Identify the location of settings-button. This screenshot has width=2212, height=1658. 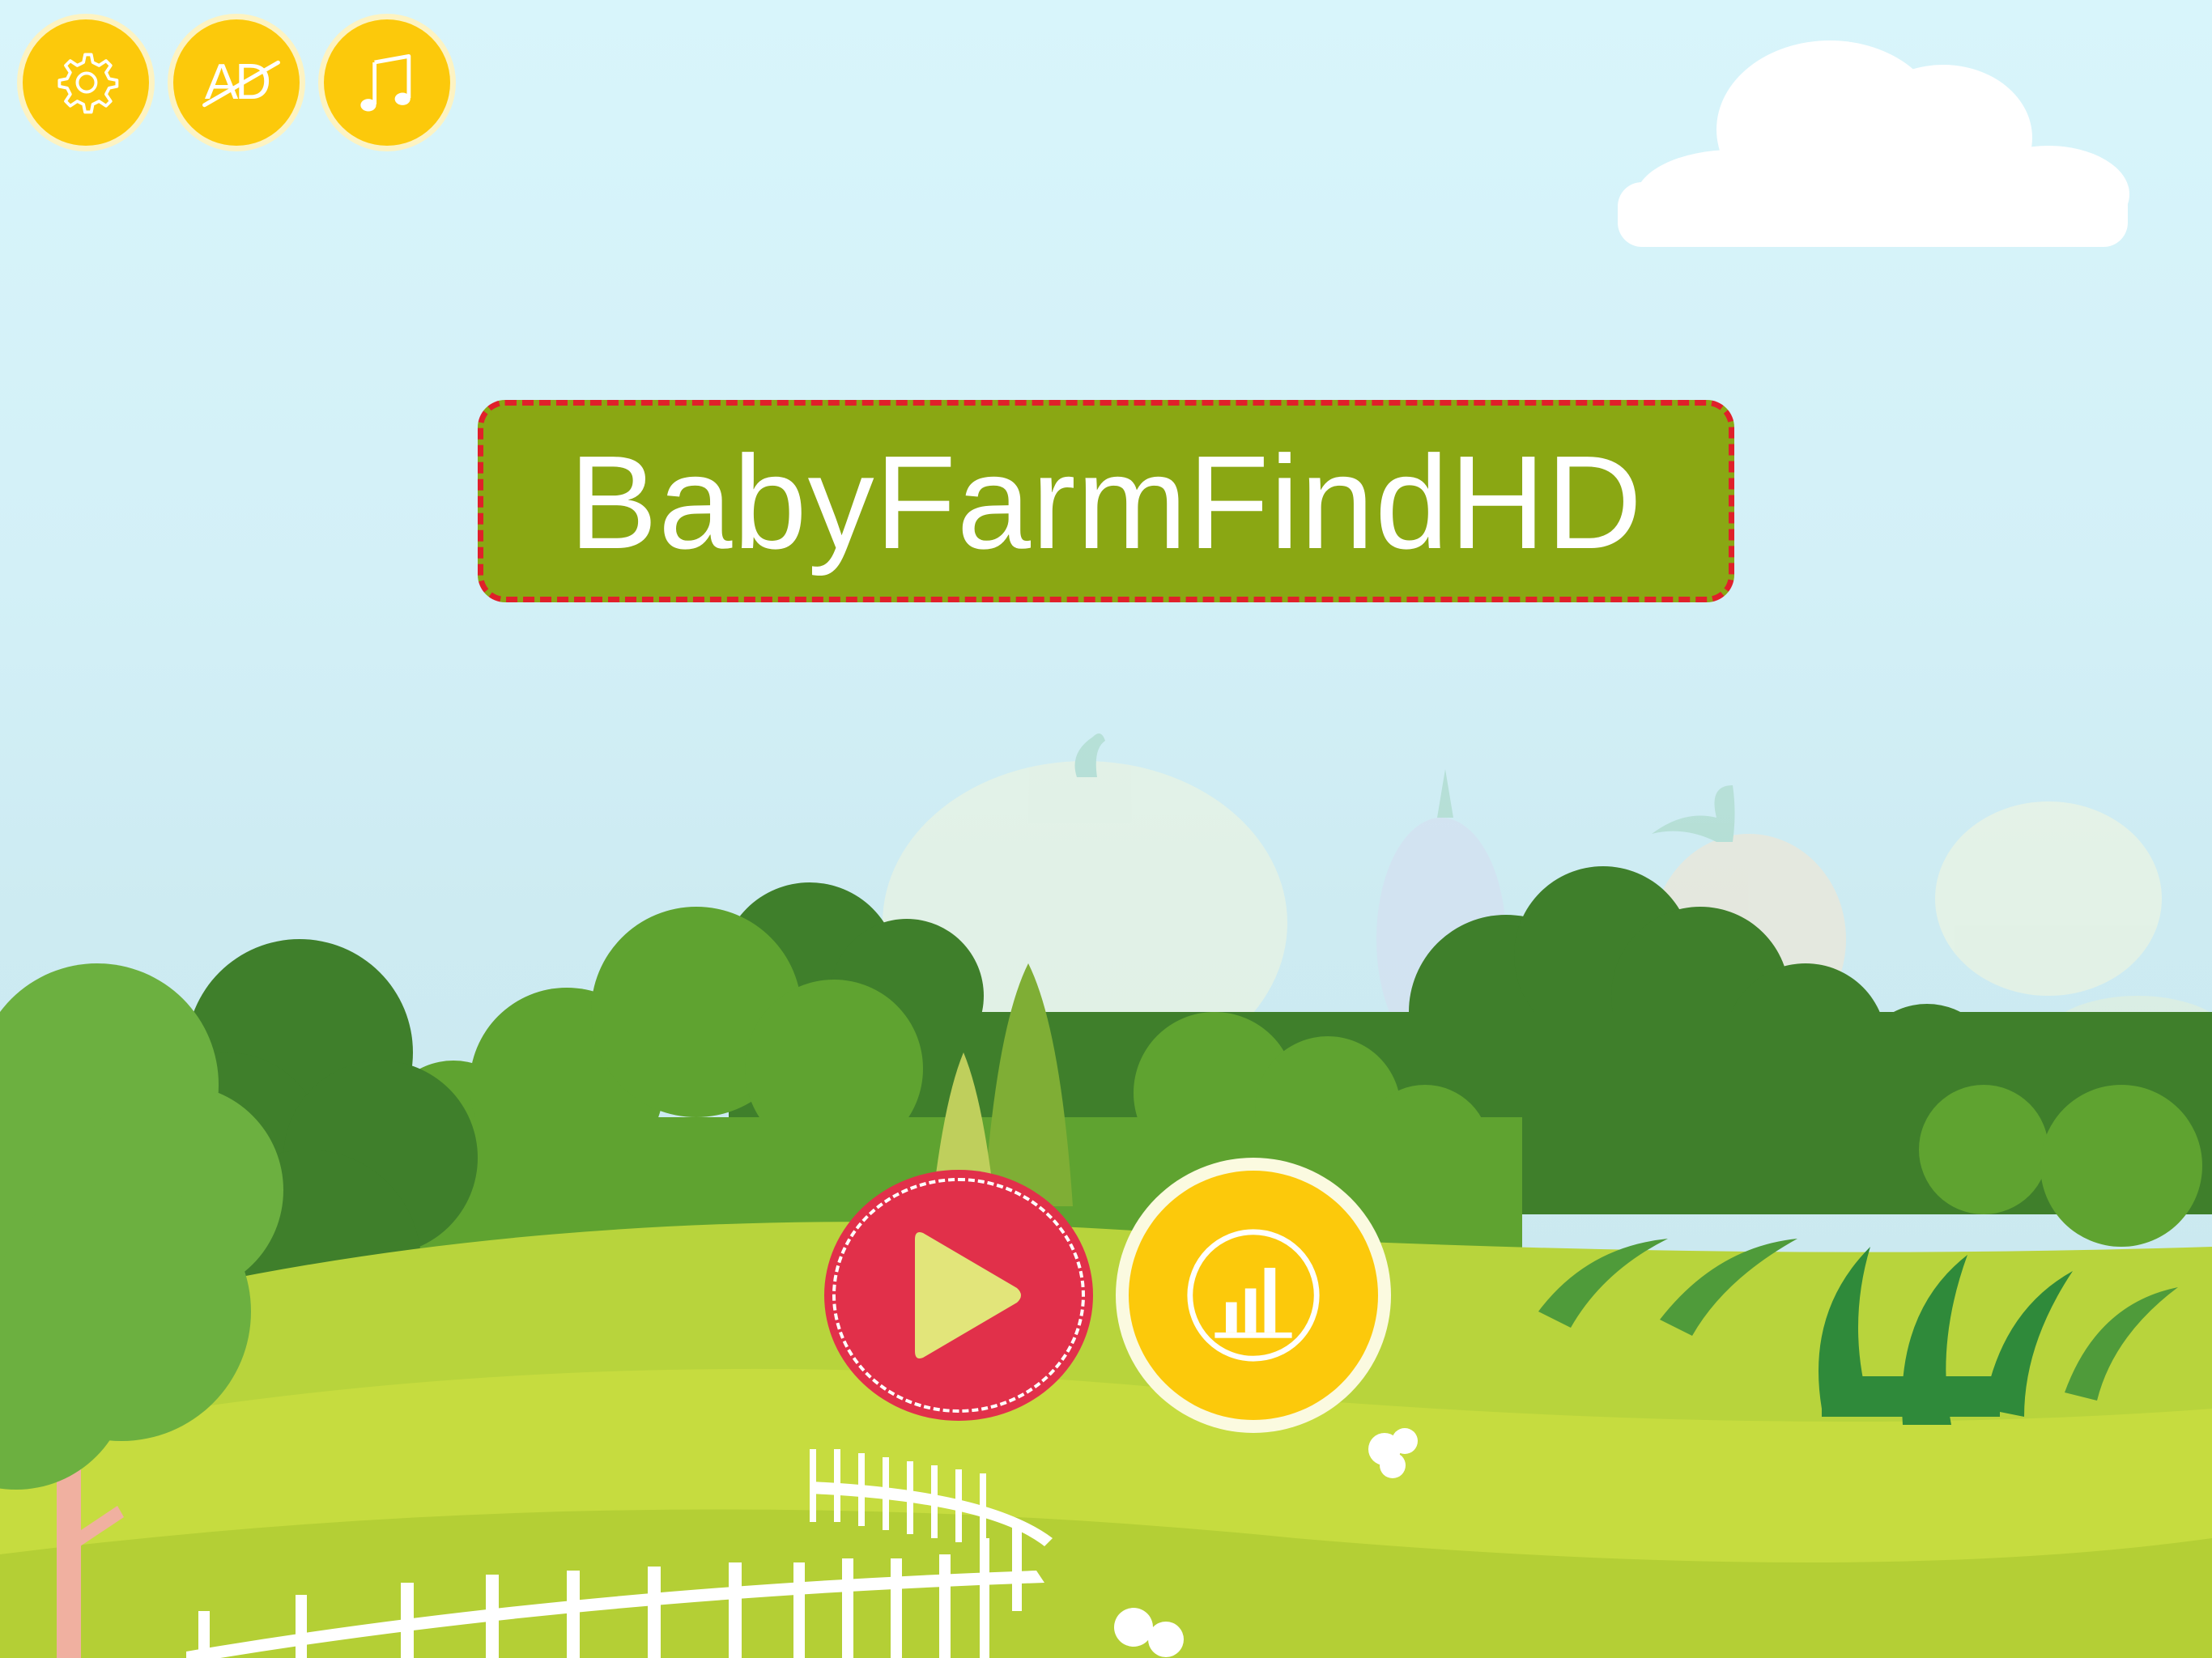
(86, 82).